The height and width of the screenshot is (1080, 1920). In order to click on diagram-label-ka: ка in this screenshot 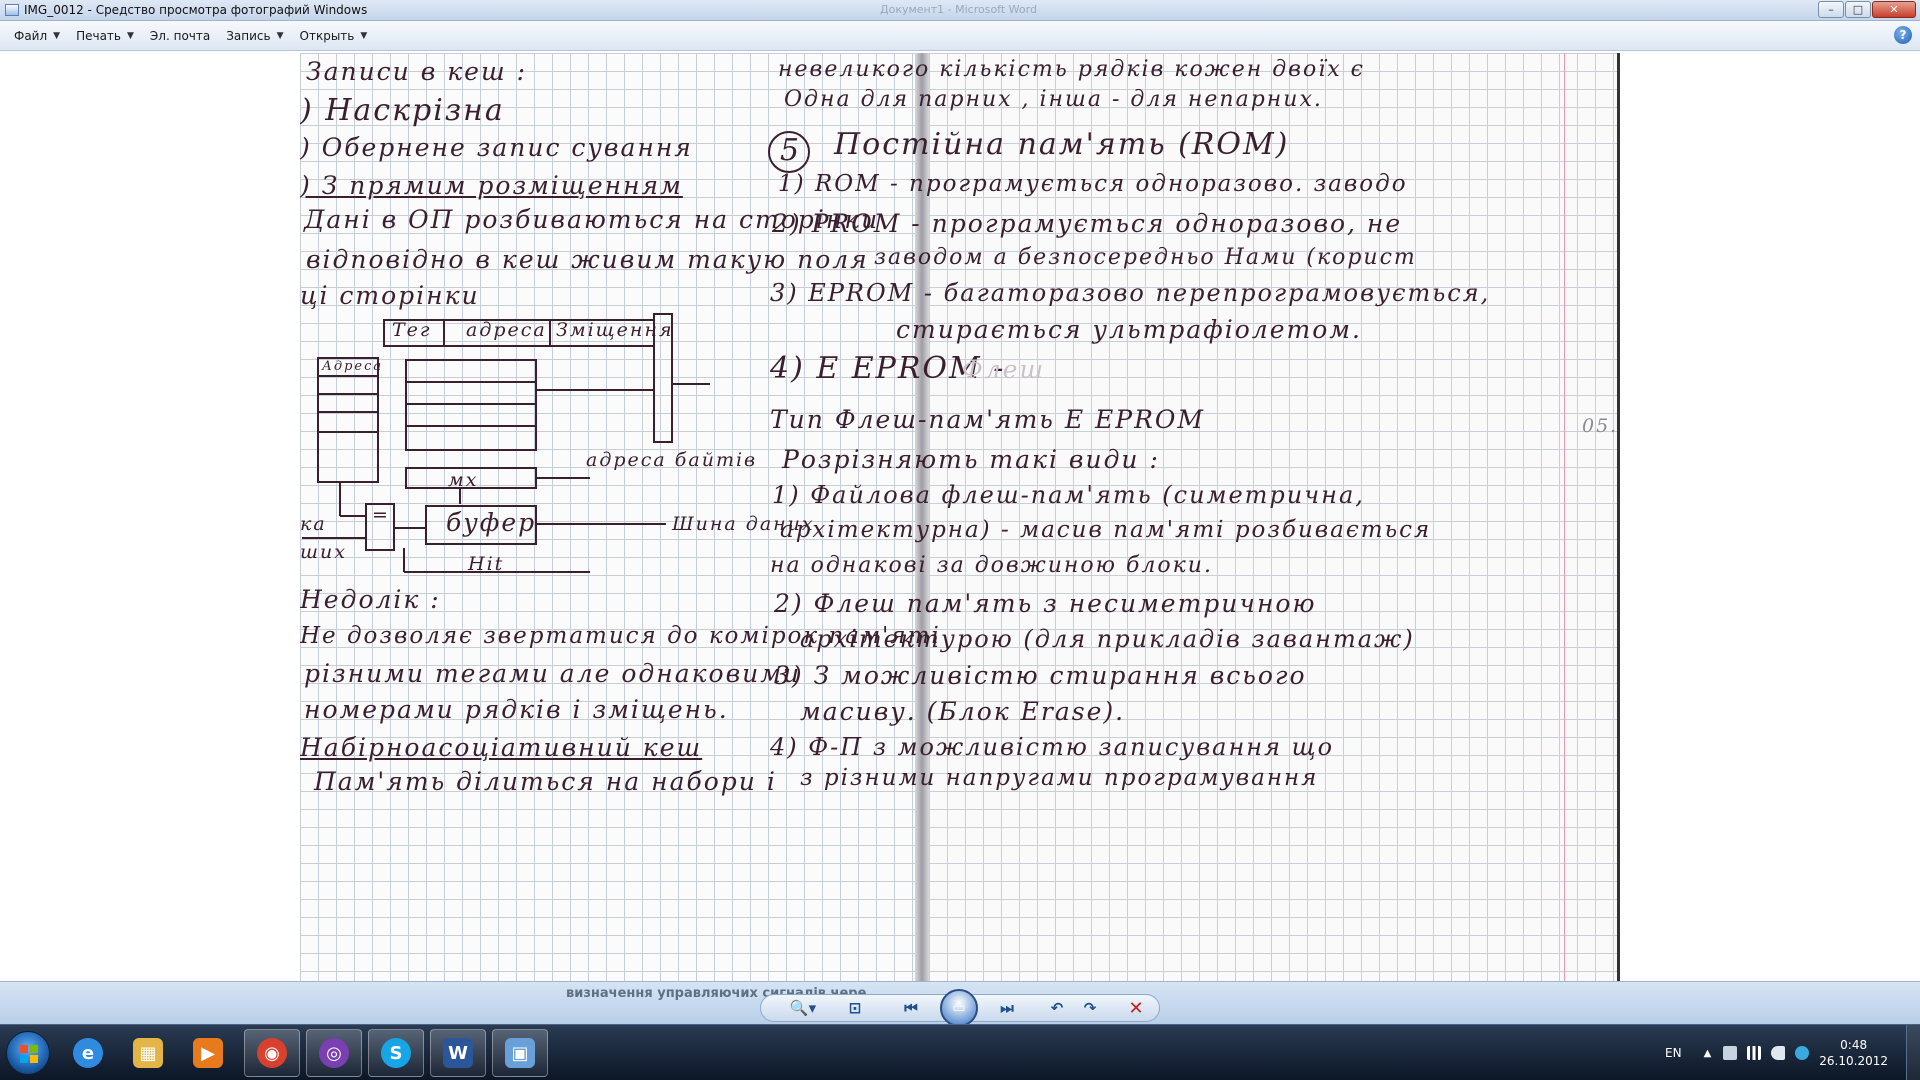, I will do `click(313, 524)`.